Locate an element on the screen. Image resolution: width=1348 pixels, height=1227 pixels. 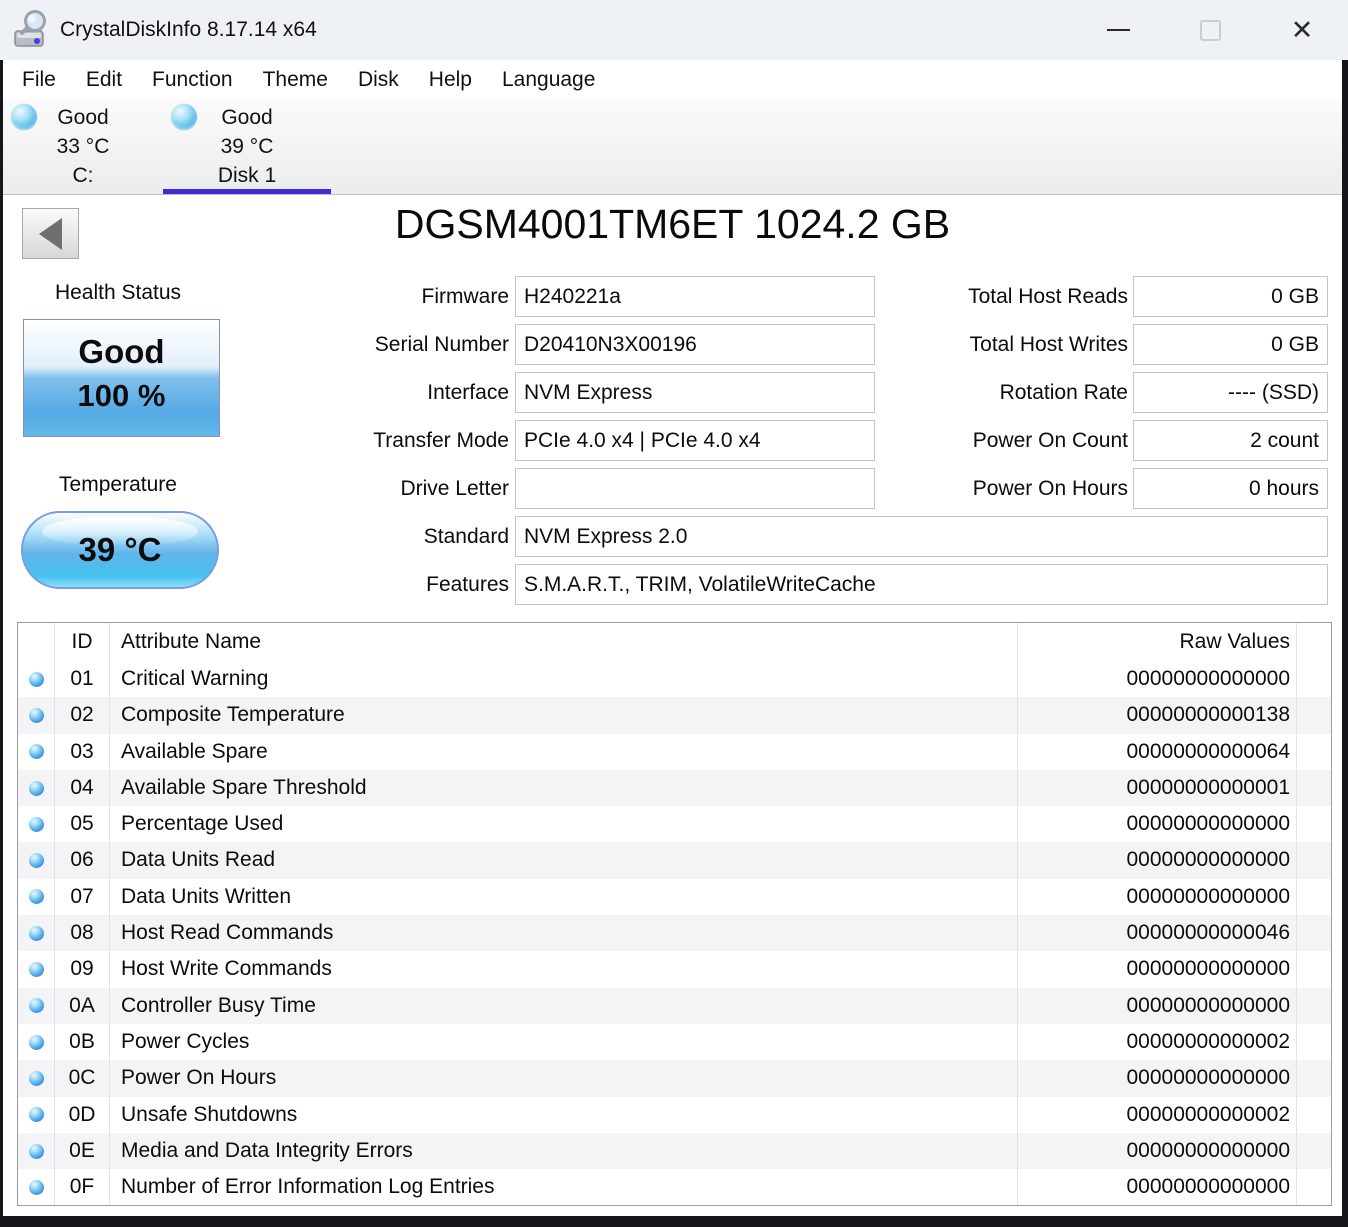
drive-letter-label: Drive Letter is located at coordinates (454, 488).